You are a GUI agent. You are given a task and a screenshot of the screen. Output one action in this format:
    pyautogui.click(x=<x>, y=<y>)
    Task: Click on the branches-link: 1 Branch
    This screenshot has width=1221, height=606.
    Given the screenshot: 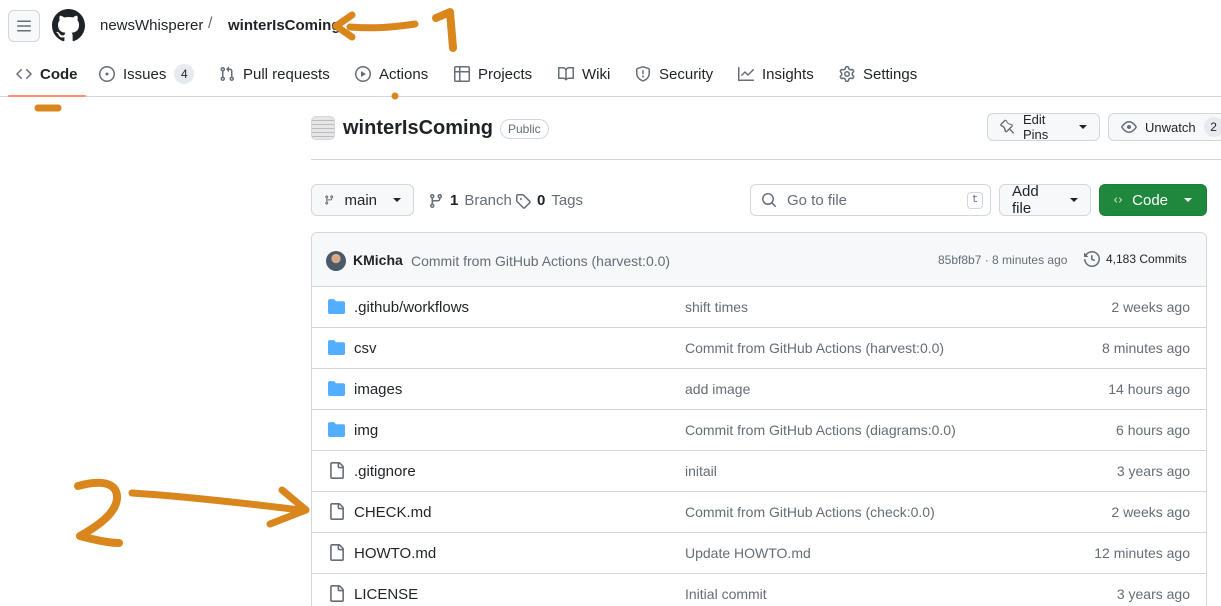 What is the action you would take?
    pyautogui.click(x=470, y=200)
    